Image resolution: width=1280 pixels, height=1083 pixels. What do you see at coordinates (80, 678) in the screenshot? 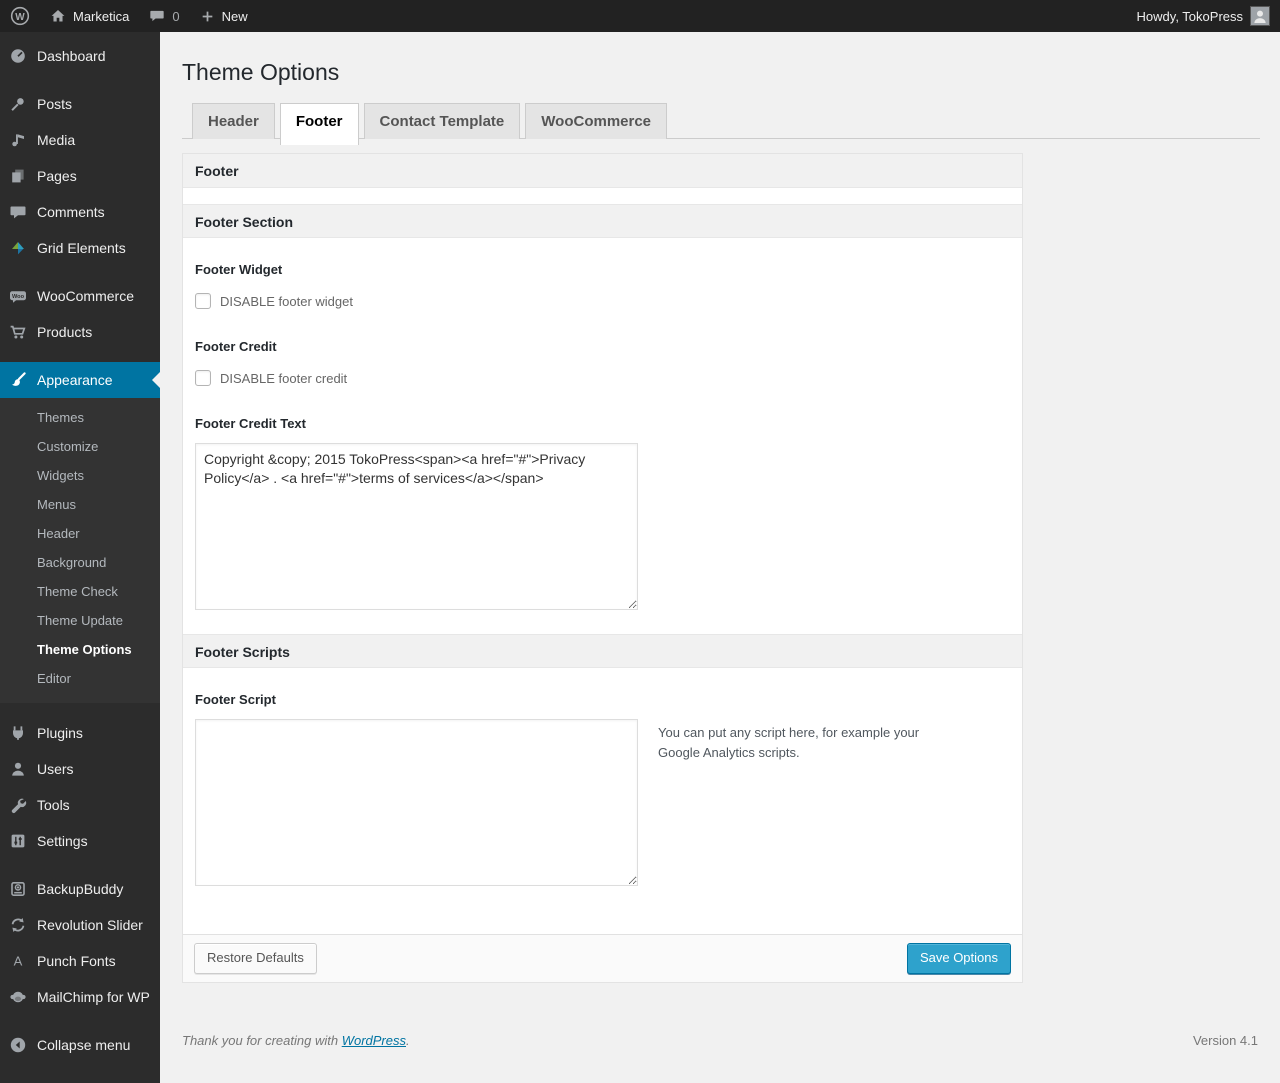
I see `submenu-item-editor: Editor` at bounding box center [80, 678].